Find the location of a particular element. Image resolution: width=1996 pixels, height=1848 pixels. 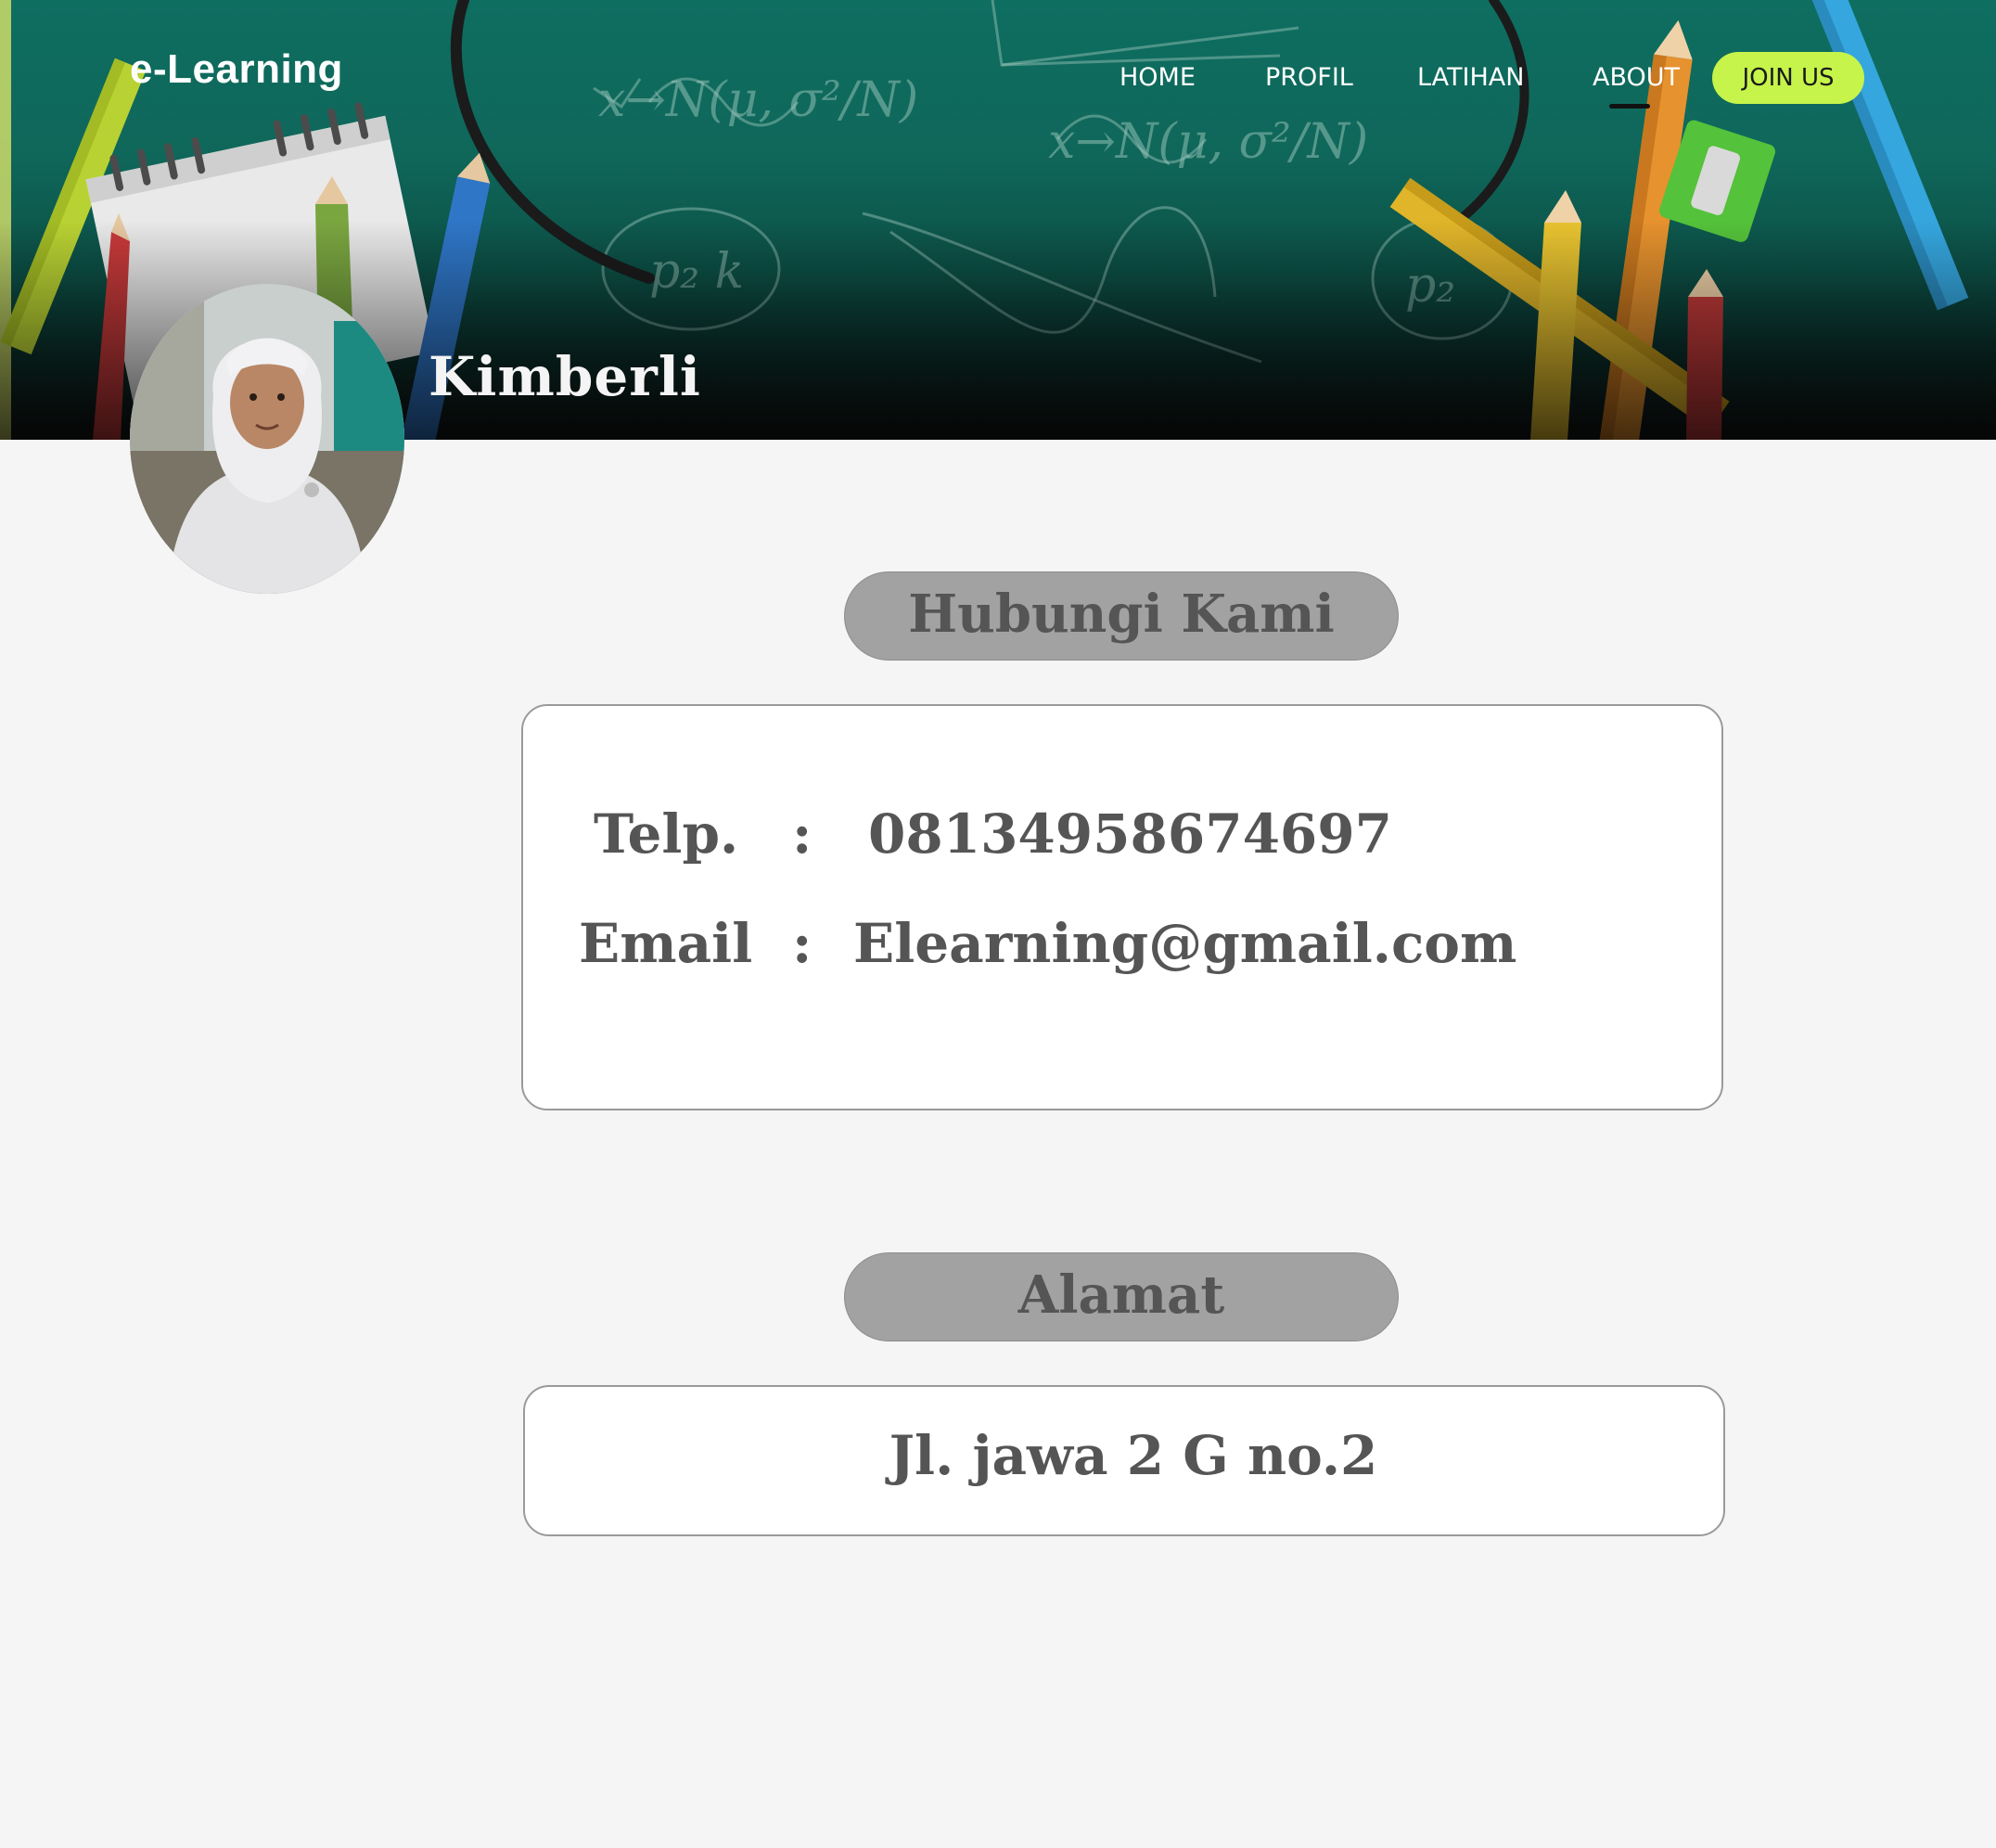

nav-about: ABOUT is located at coordinates (1637, 86).